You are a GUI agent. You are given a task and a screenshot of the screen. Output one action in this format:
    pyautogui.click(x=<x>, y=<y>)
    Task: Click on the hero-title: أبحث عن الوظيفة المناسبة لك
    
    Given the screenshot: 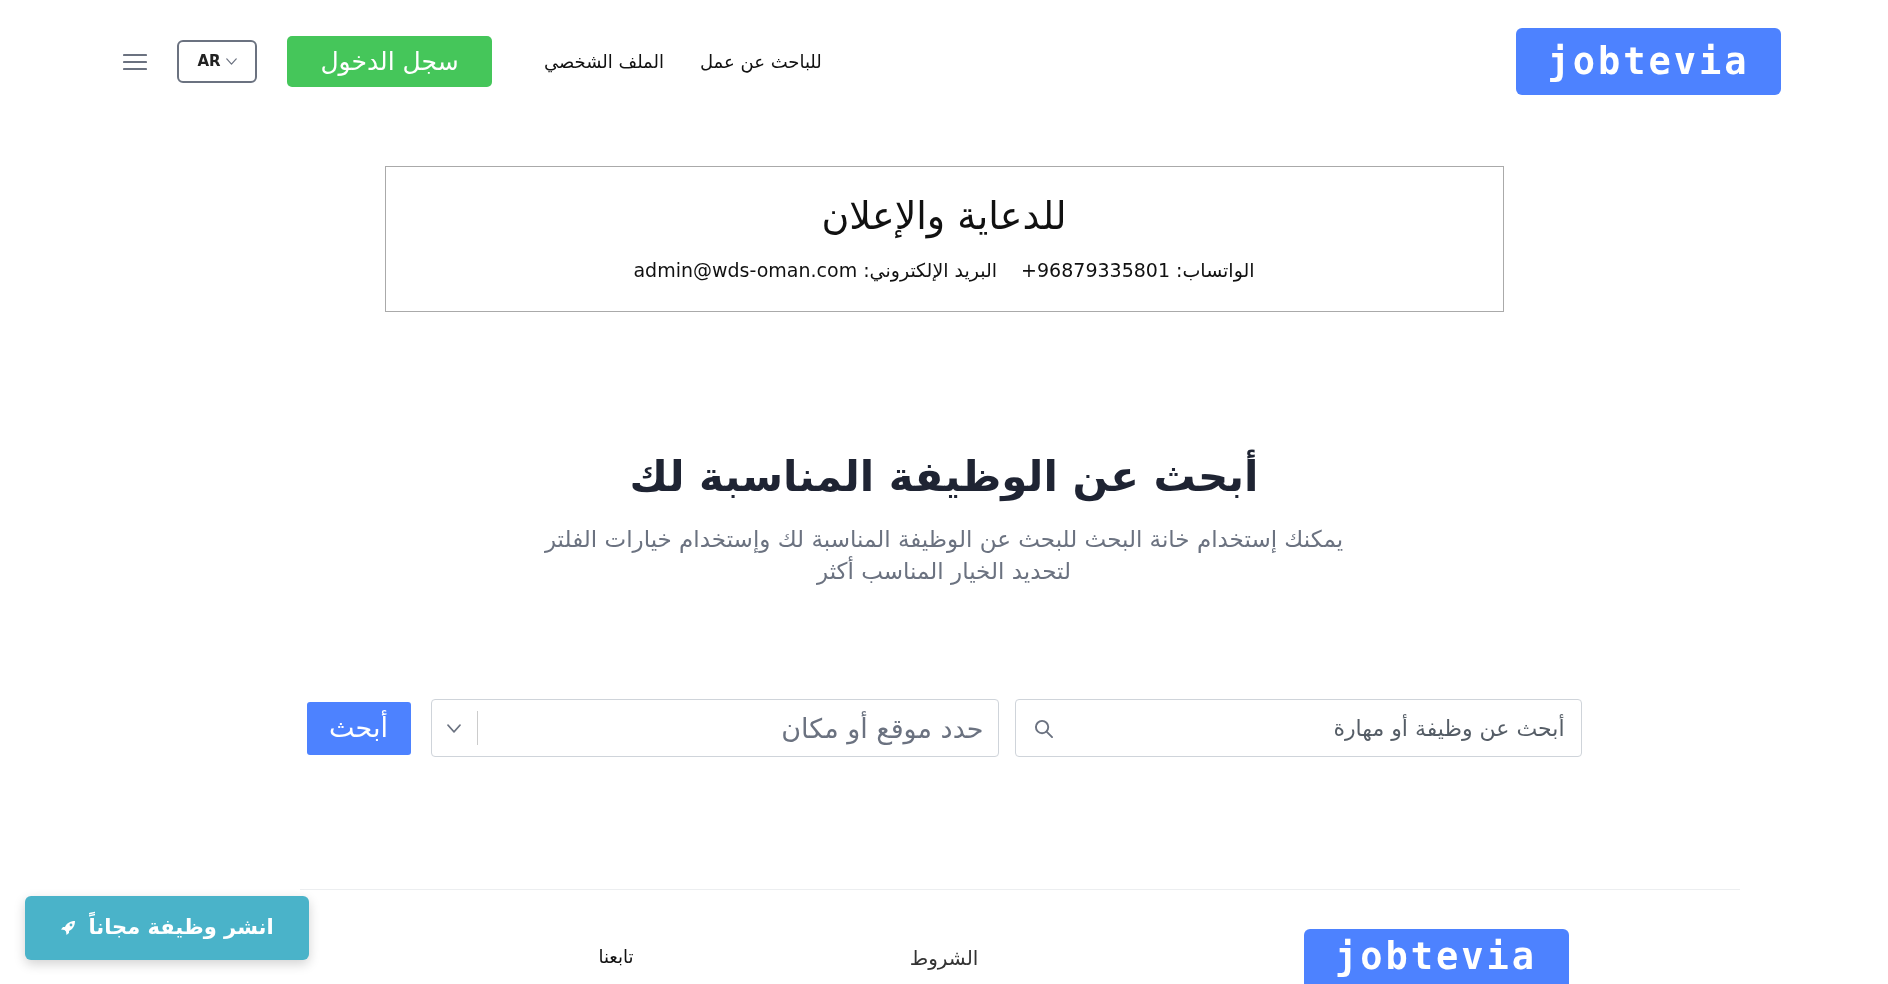 What is the action you would take?
    pyautogui.click(x=944, y=476)
    